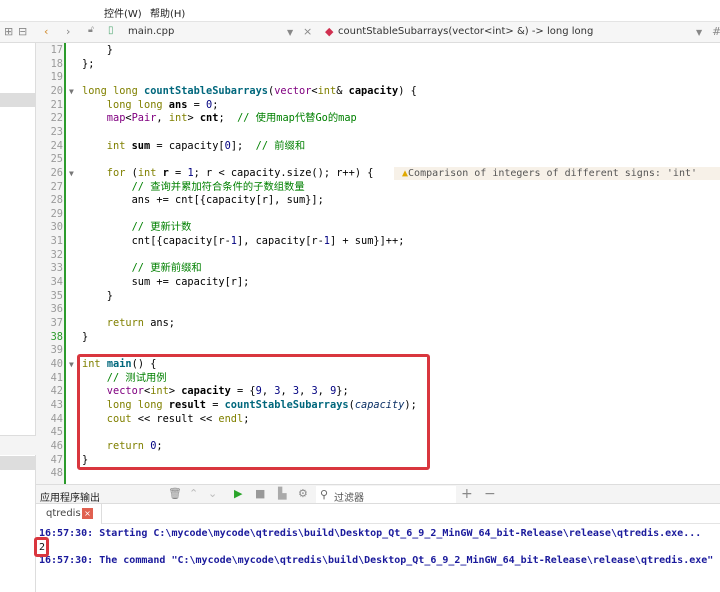 The image size is (720, 592). What do you see at coordinates (56, 336) in the screenshot?
I see `line-number: 38` at bounding box center [56, 336].